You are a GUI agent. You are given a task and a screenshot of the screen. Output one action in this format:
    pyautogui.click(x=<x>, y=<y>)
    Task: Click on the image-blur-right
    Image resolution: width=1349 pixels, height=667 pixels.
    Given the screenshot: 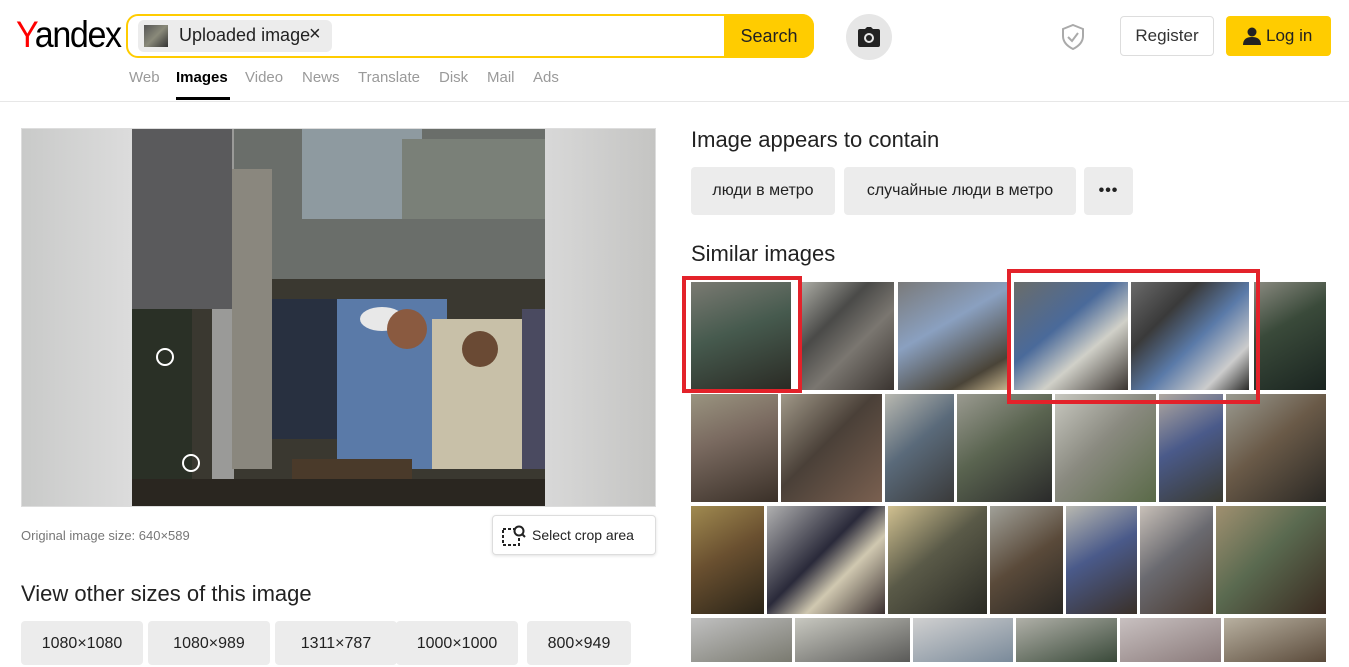 What is the action you would take?
    pyautogui.click(x=600, y=317)
    